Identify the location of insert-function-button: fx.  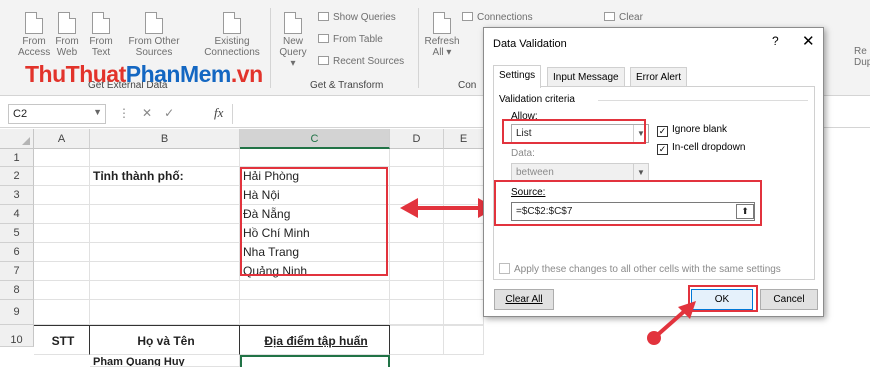
(218, 113).